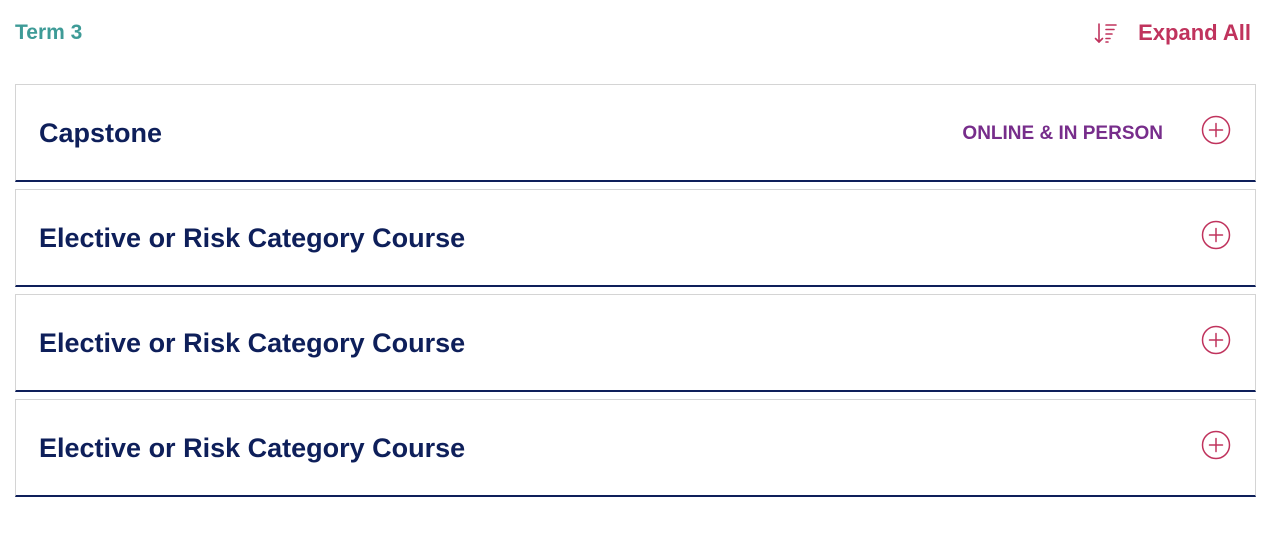 Image resolution: width=1280 pixels, height=535 pixels. Describe the element at coordinates (1062, 133) in the screenshot. I see `delivery-badge: ONLINE & IN PERSON` at that location.